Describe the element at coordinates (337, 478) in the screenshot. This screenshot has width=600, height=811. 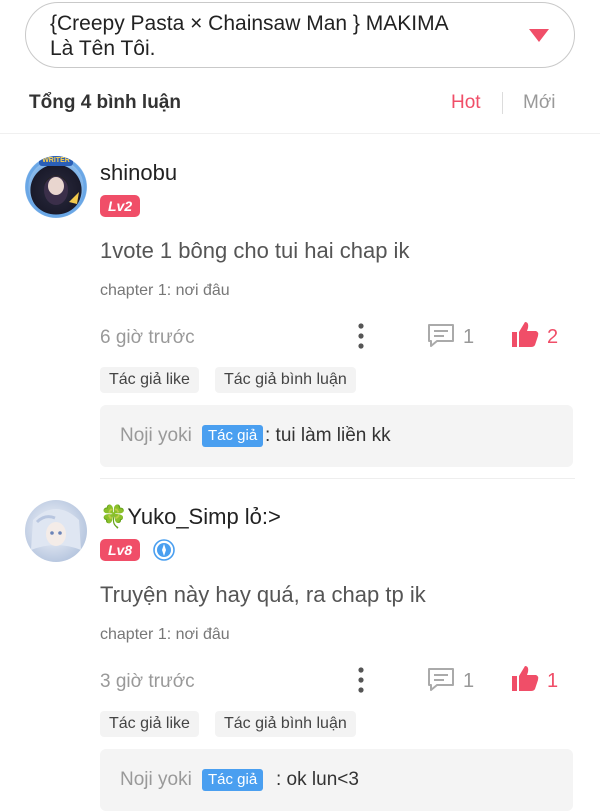
I see `comment-divider` at that location.